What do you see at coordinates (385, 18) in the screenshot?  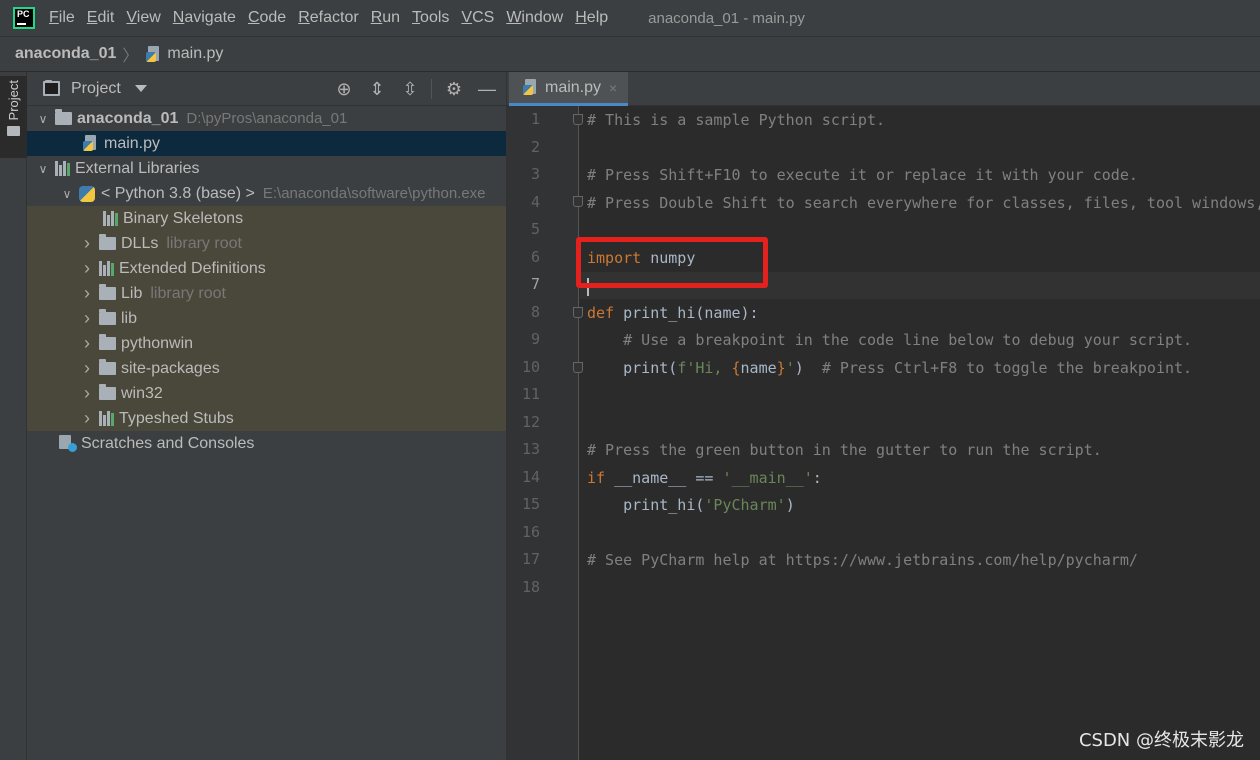 I see `menu-item-run: Run` at bounding box center [385, 18].